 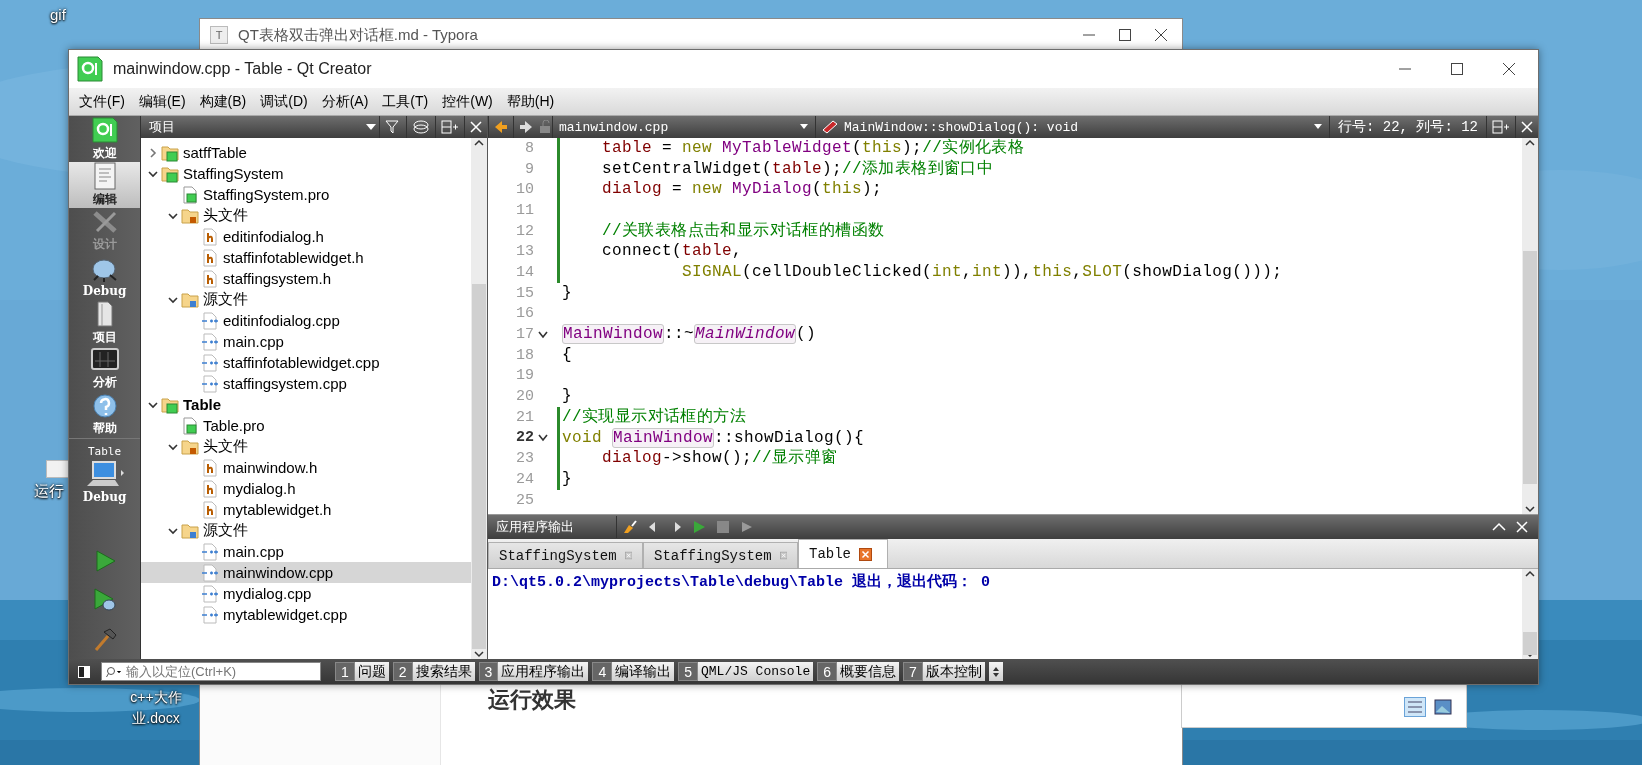 I want to click on mode-tab: 编辑, so click(x=104, y=185).